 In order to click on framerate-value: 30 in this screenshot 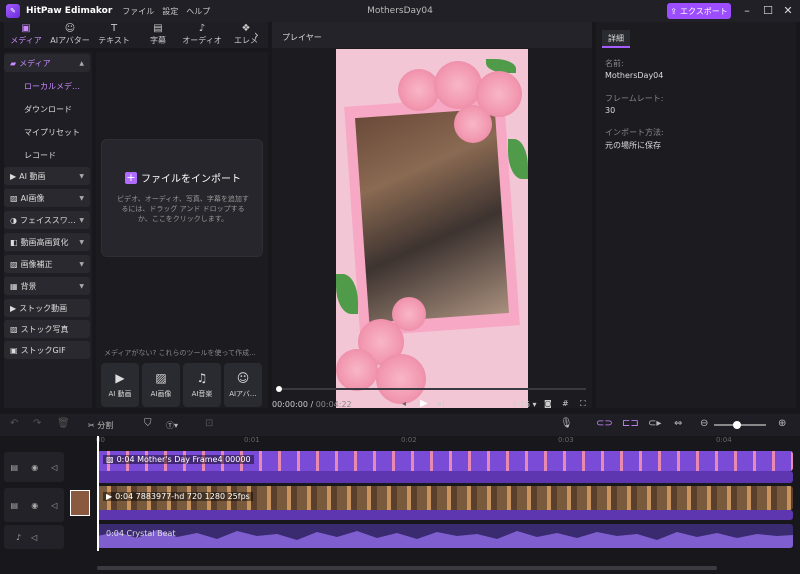, I will do `click(610, 110)`.